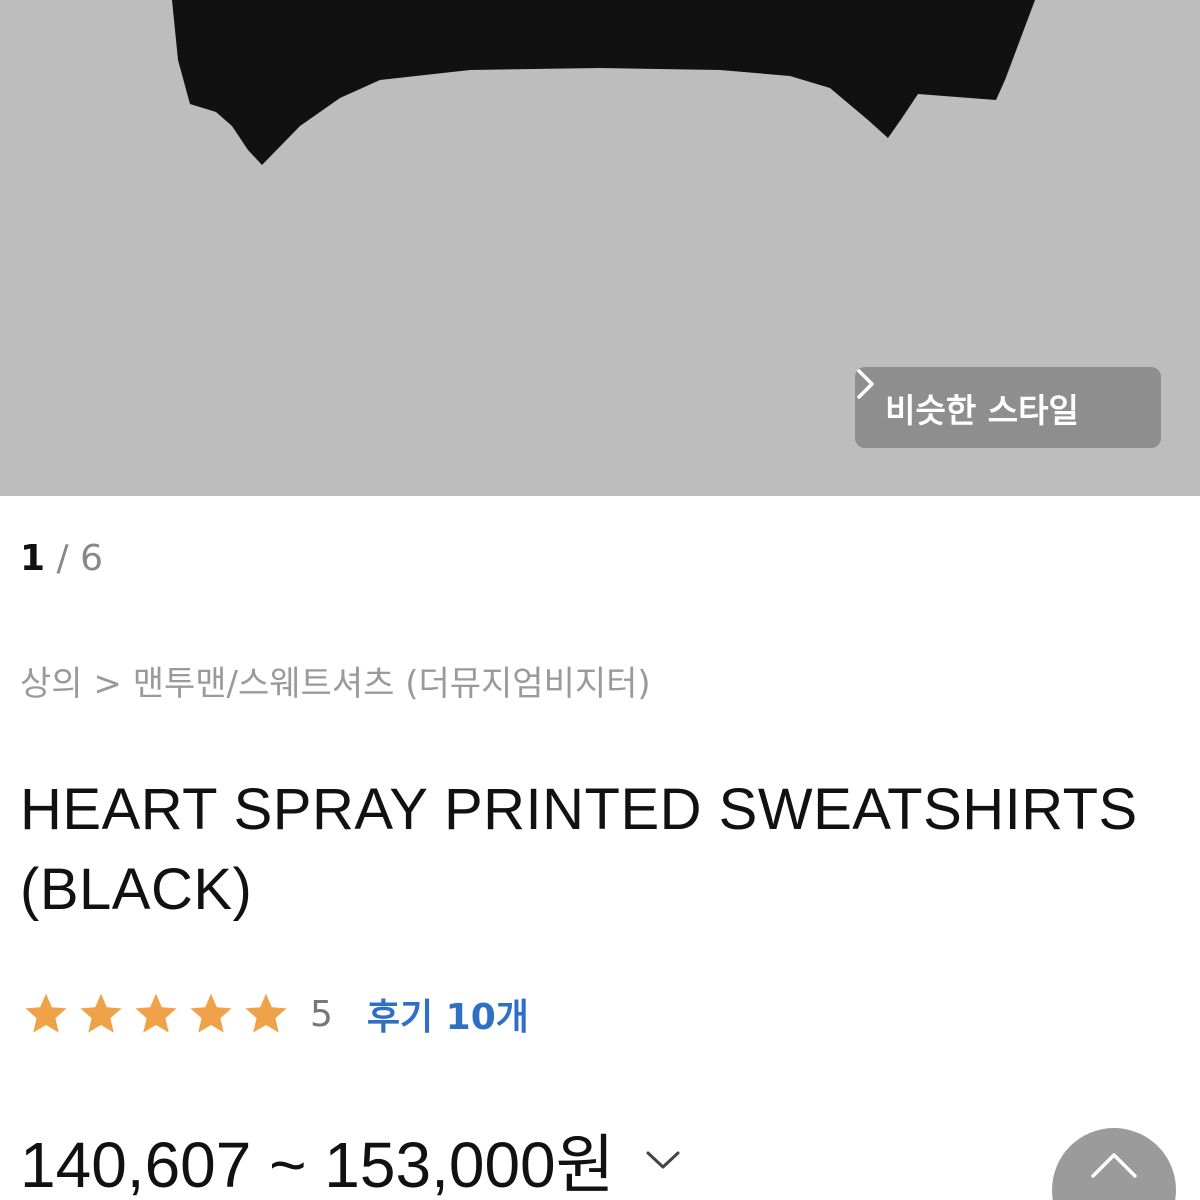 The height and width of the screenshot is (1200, 1200). Describe the element at coordinates (982, 410) in the screenshot. I see `similar-style-label: 비슷한 스타일` at that location.